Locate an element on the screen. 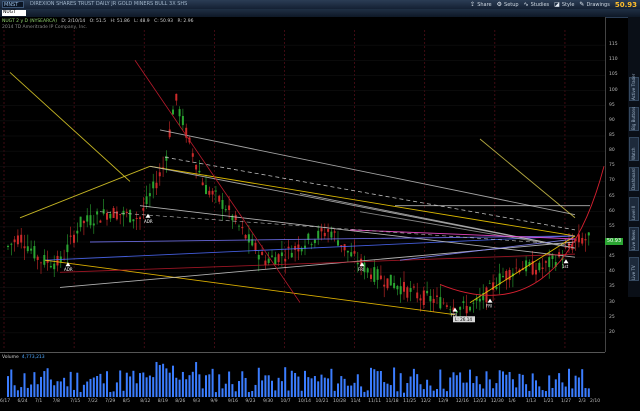 Image resolution: width=640 pixels, height=411 pixels. side-tab: Watch is located at coordinates (634, 149).